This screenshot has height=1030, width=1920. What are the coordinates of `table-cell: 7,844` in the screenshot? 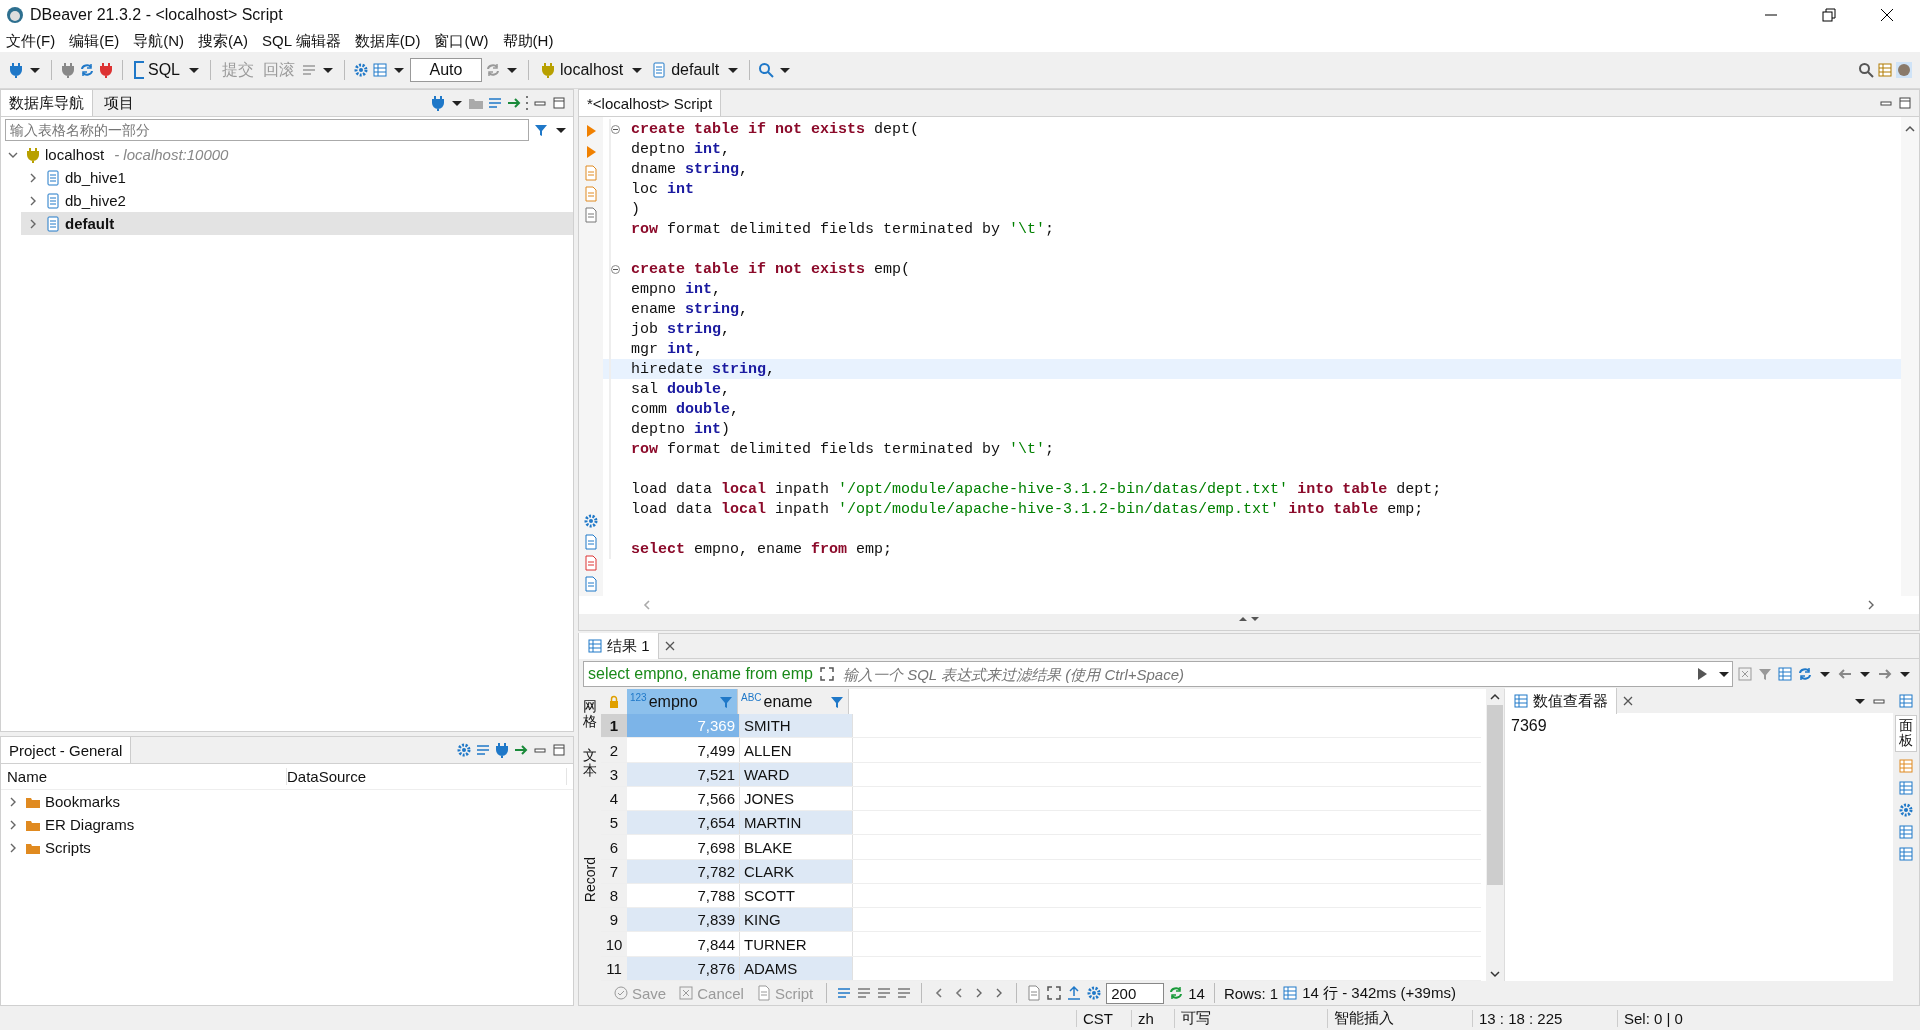 It's located at (683, 944).